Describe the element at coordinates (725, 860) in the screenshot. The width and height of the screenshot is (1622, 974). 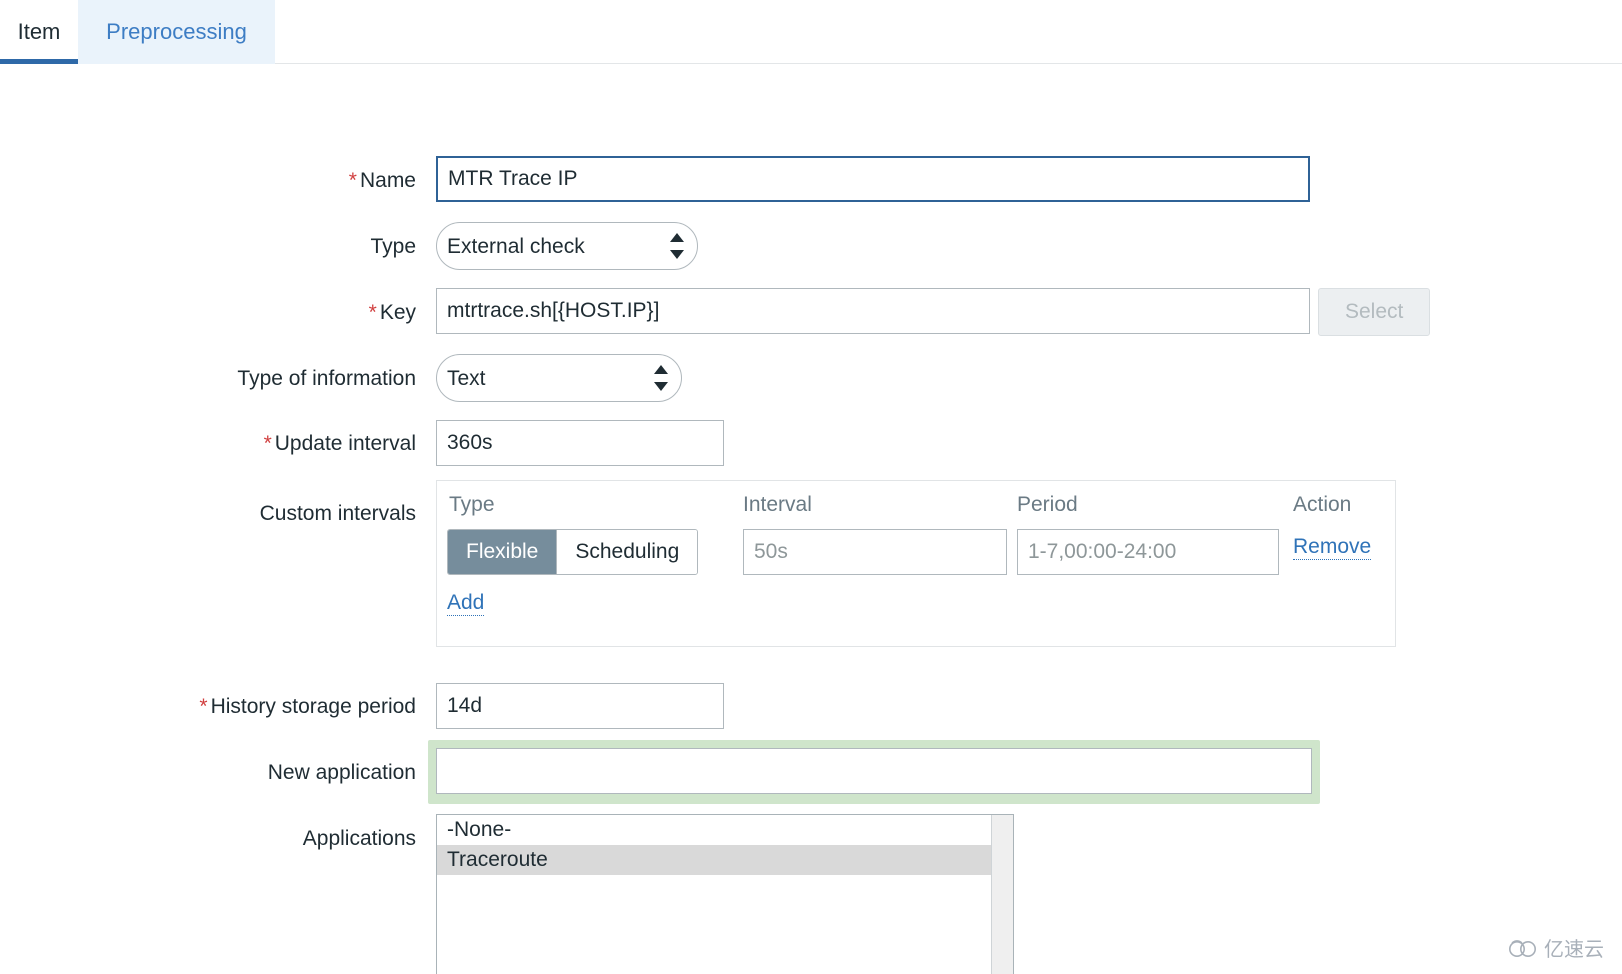
I see `list-item: Traceroute` at that location.